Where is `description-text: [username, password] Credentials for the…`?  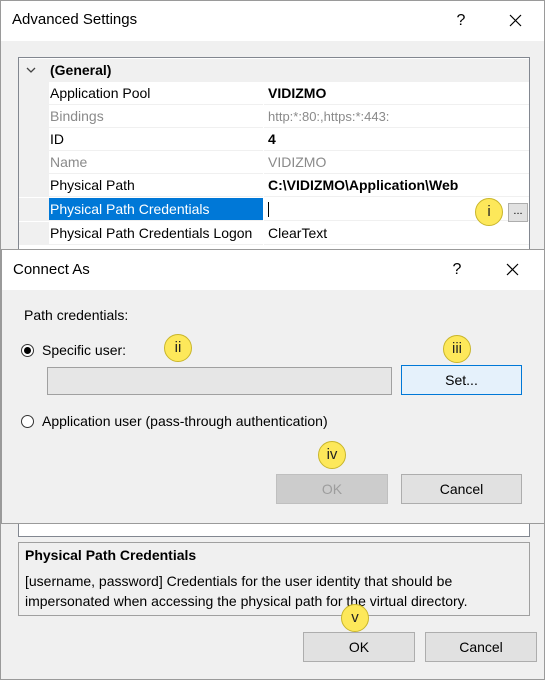
description-text: [username, password] Credentials for the… is located at coordinates (246, 591).